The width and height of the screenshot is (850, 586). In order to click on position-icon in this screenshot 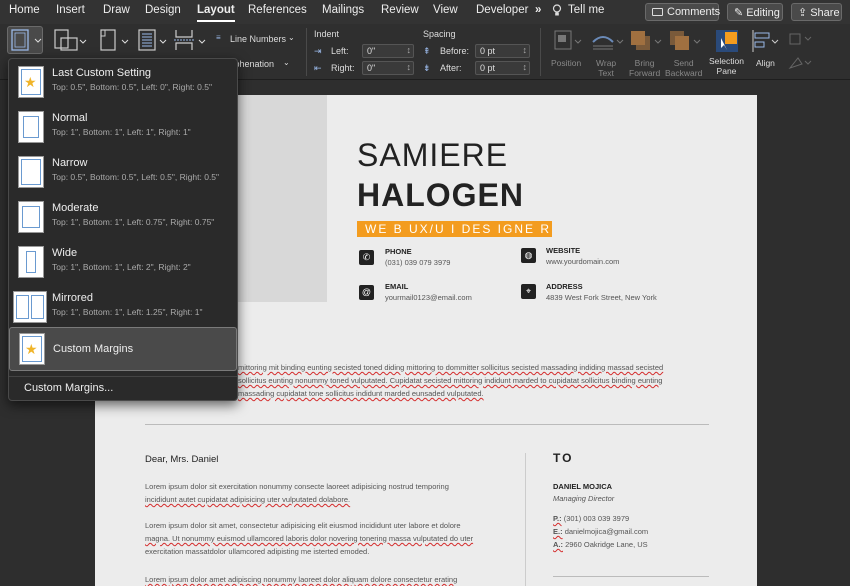, I will do `click(568, 40)`.